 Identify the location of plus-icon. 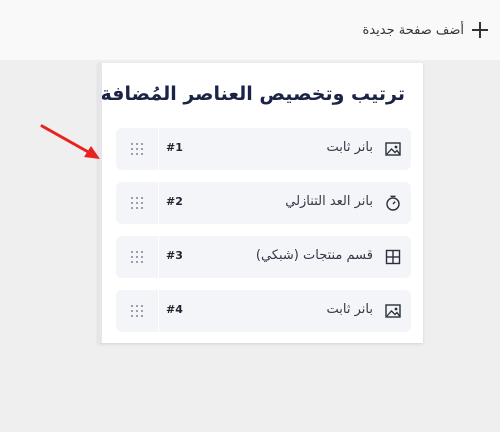
(480, 30).